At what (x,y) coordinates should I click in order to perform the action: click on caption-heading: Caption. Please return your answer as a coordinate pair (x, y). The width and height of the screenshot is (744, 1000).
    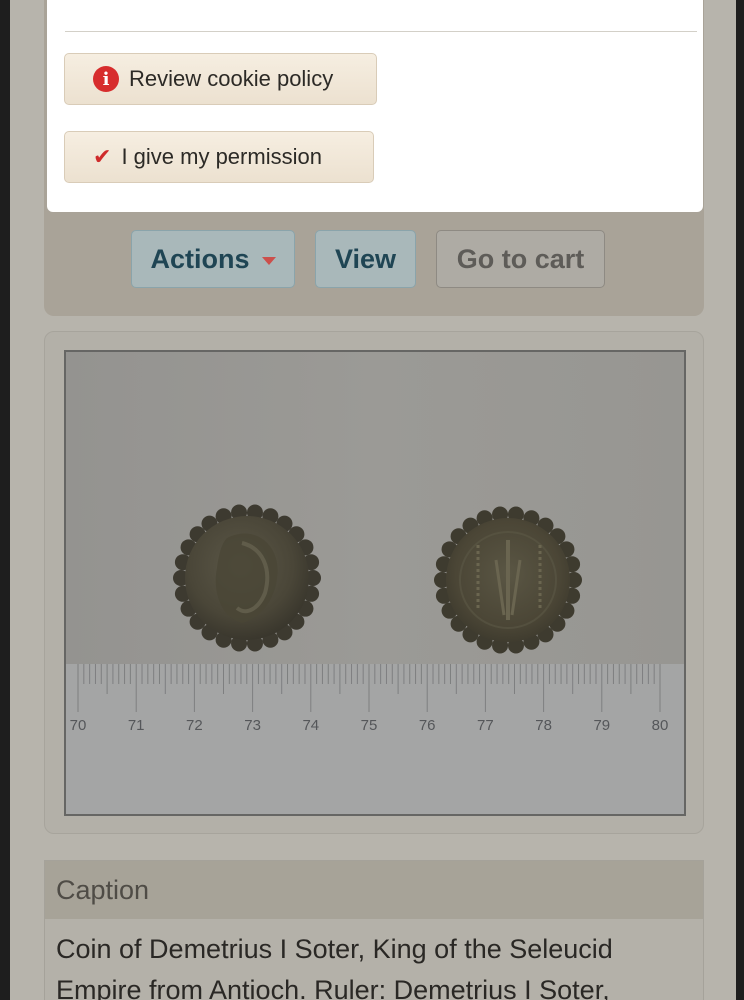
    Looking at the image, I should click on (374, 890).